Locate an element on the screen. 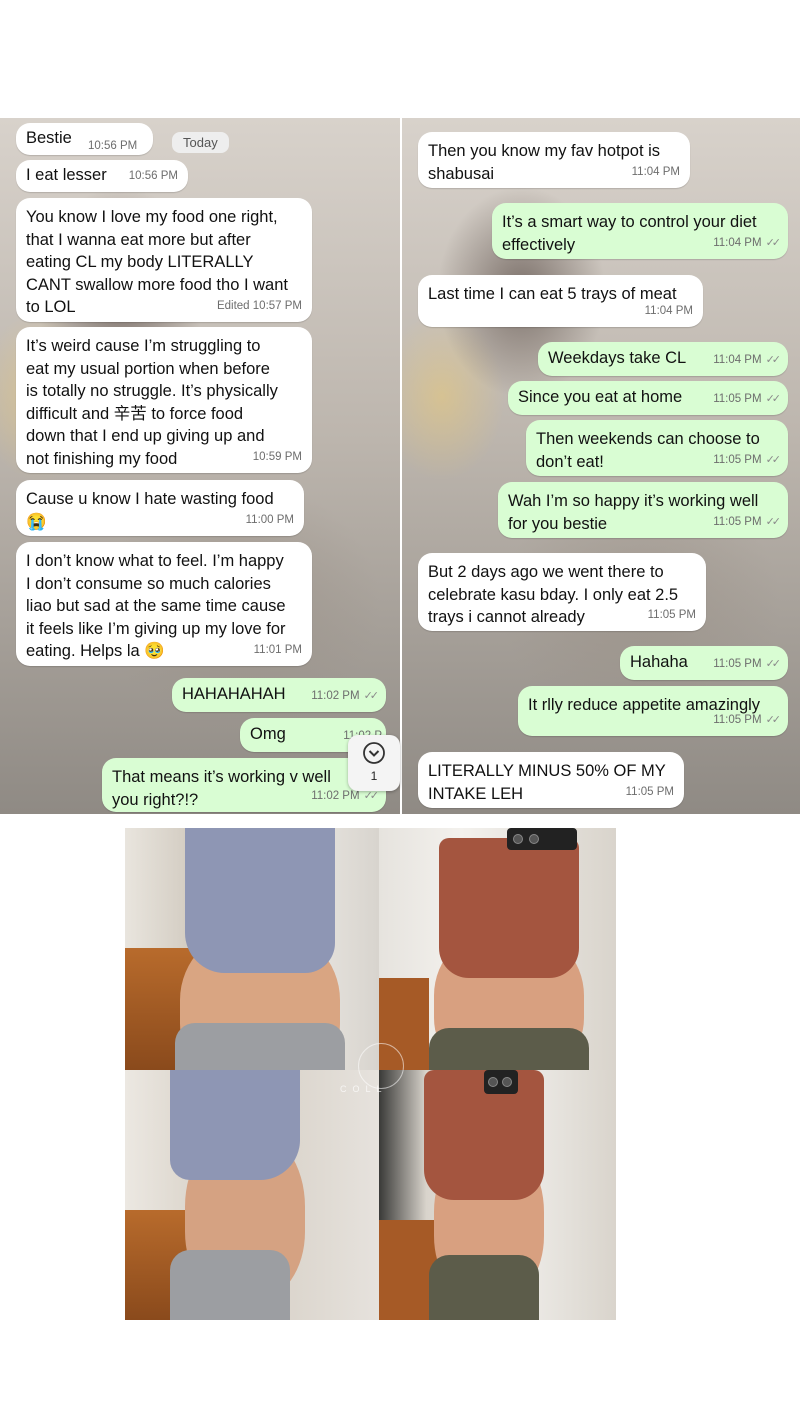 The image size is (800, 1422). message-bubble: Since you eat at home 11:05 PM ✓✓ is located at coordinates (648, 398).